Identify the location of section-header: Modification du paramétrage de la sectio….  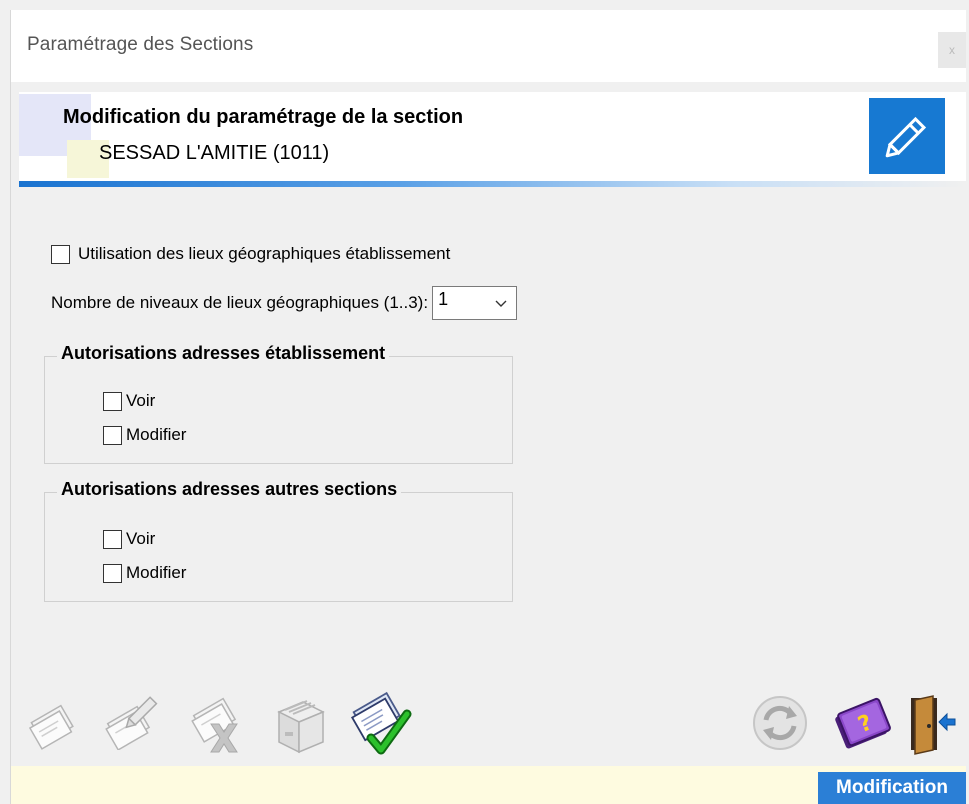
(492, 138).